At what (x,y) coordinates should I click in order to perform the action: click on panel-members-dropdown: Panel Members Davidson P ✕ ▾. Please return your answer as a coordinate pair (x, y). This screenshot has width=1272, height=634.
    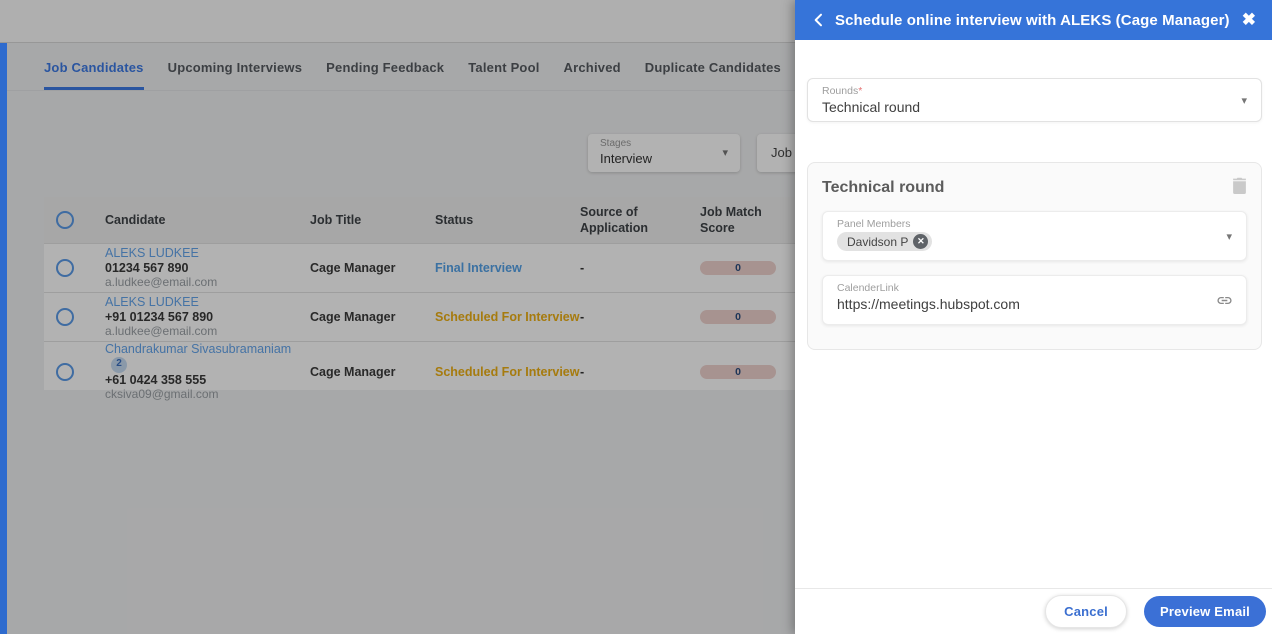
    Looking at the image, I should click on (1034, 236).